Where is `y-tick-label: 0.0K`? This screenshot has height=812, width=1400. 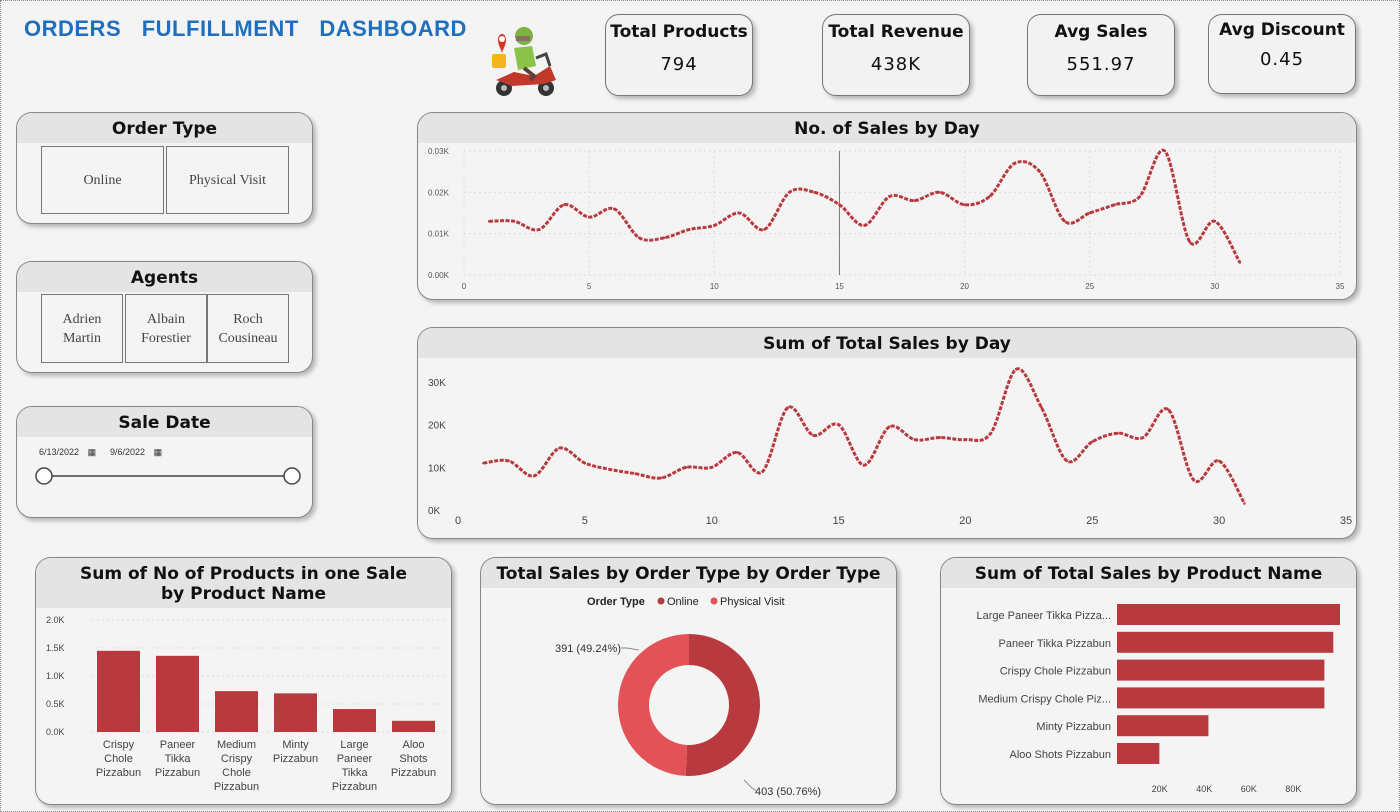
y-tick-label: 0.0K is located at coordinates (55, 732).